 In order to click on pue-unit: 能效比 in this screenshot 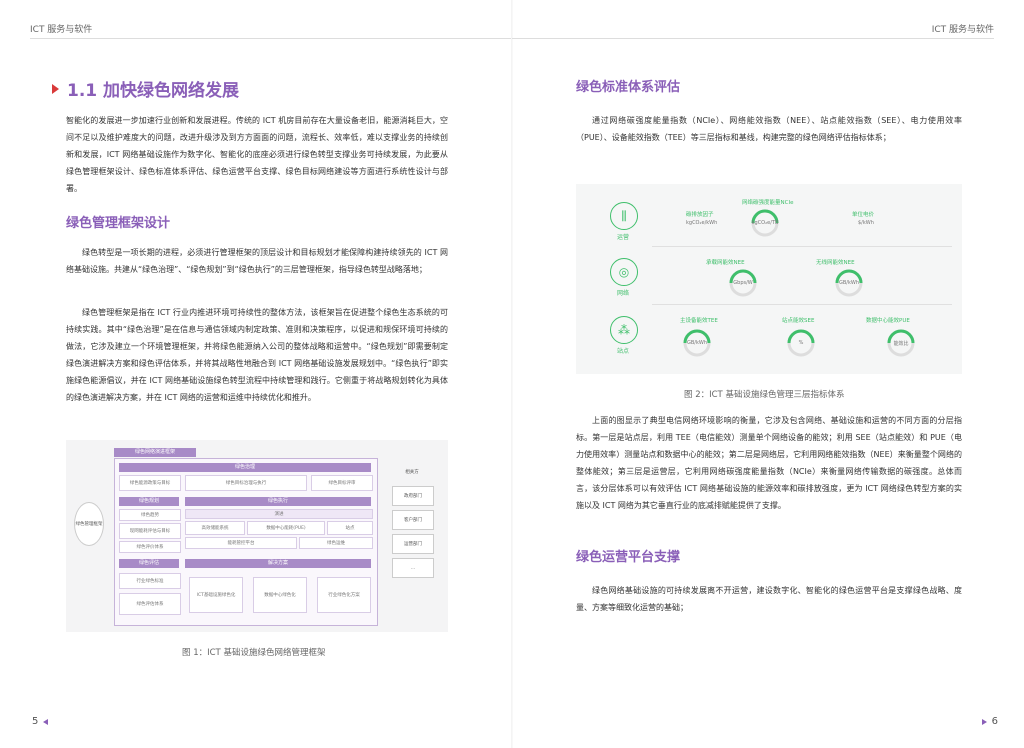, I will do `click(901, 344)`.